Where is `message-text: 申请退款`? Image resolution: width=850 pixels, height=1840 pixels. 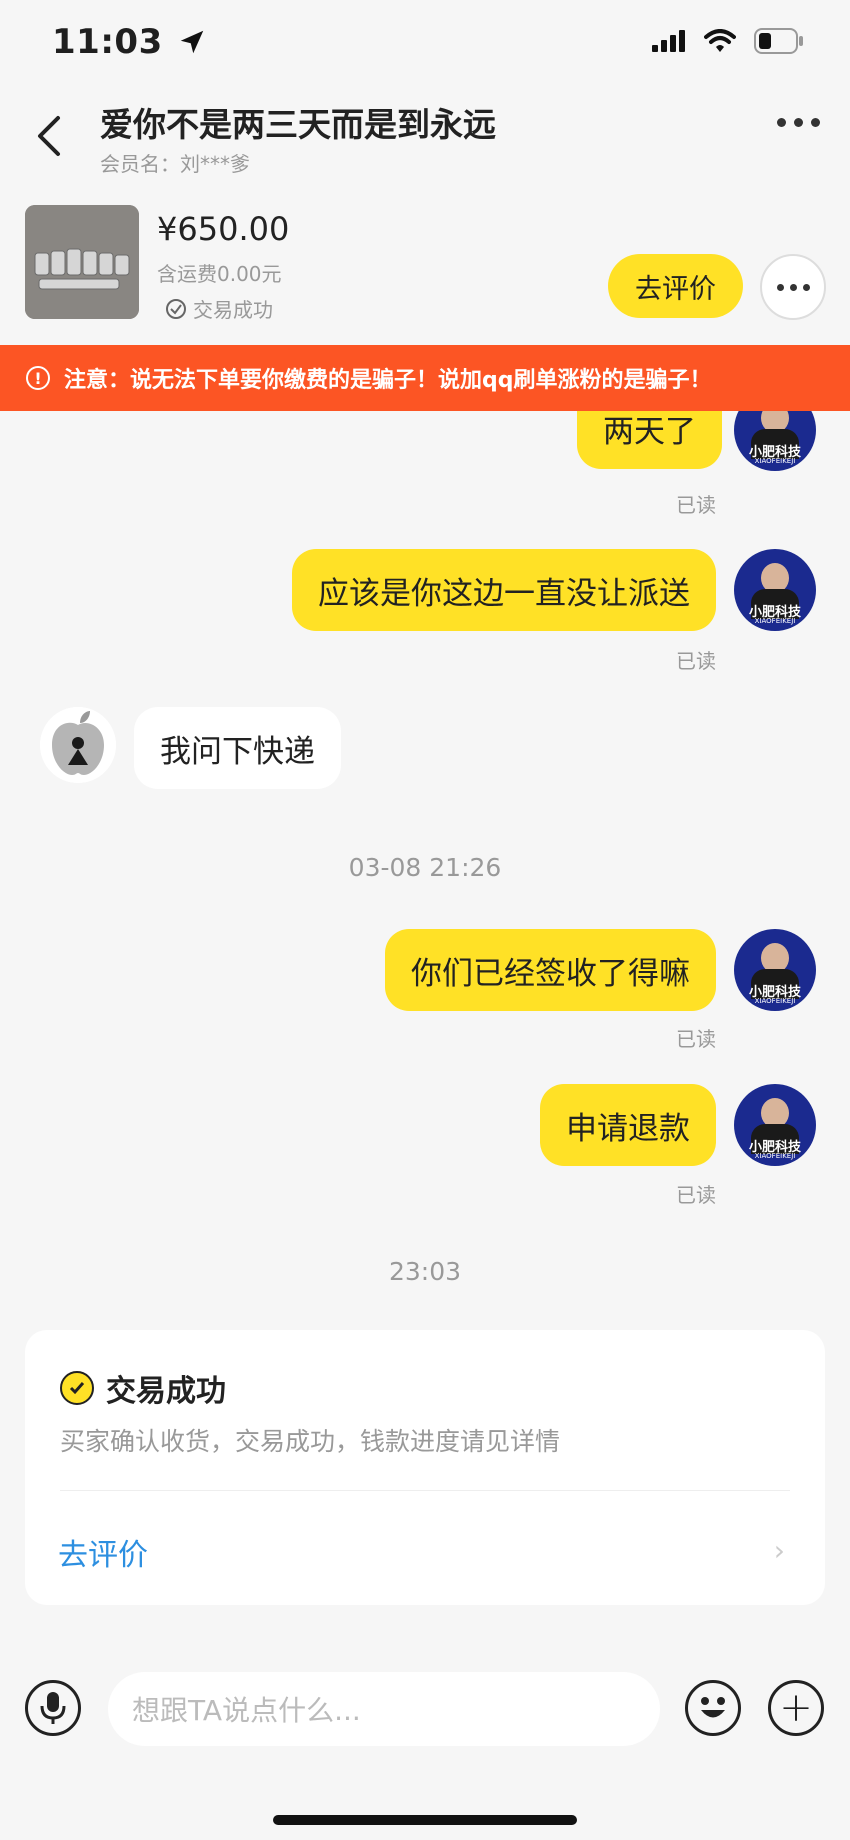
message-text: 申请退款 is located at coordinates (628, 1128).